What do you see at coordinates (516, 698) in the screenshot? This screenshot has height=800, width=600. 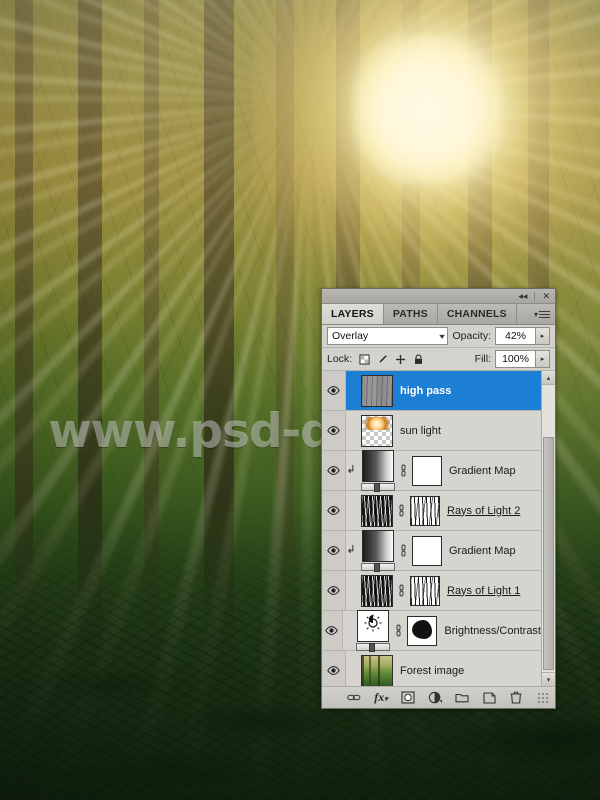 I see `delete-layer-button` at bounding box center [516, 698].